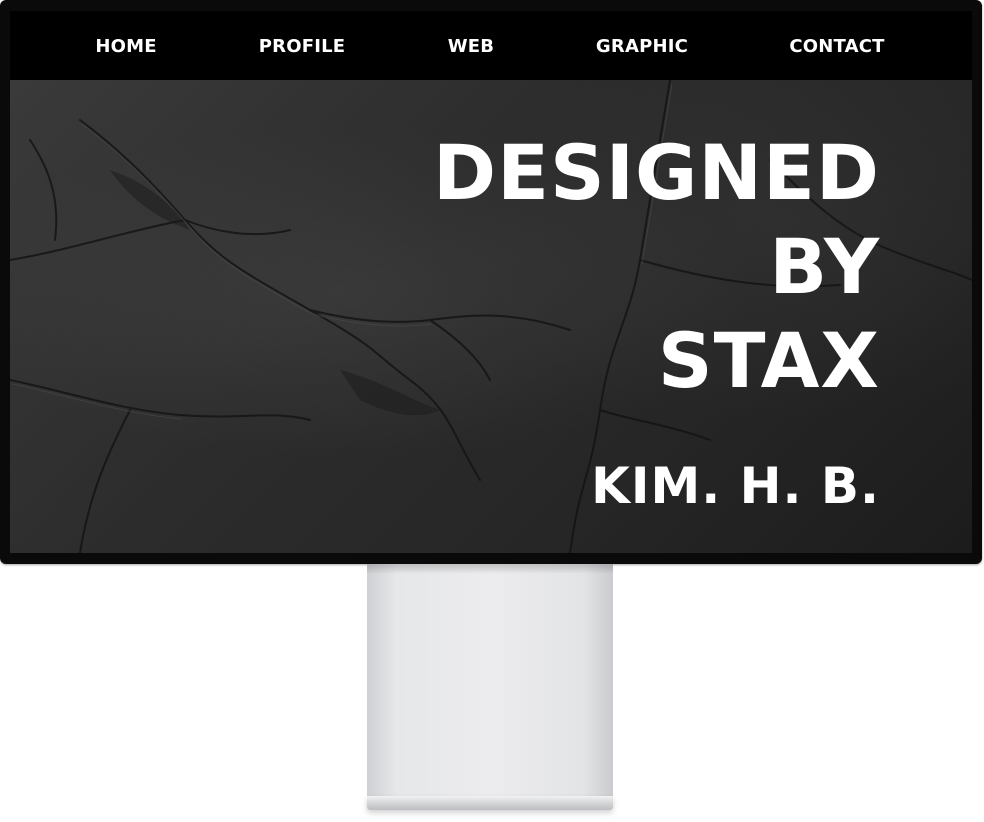  What do you see at coordinates (490, 803) in the screenshot?
I see `monitor-stand-base` at bounding box center [490, 803].